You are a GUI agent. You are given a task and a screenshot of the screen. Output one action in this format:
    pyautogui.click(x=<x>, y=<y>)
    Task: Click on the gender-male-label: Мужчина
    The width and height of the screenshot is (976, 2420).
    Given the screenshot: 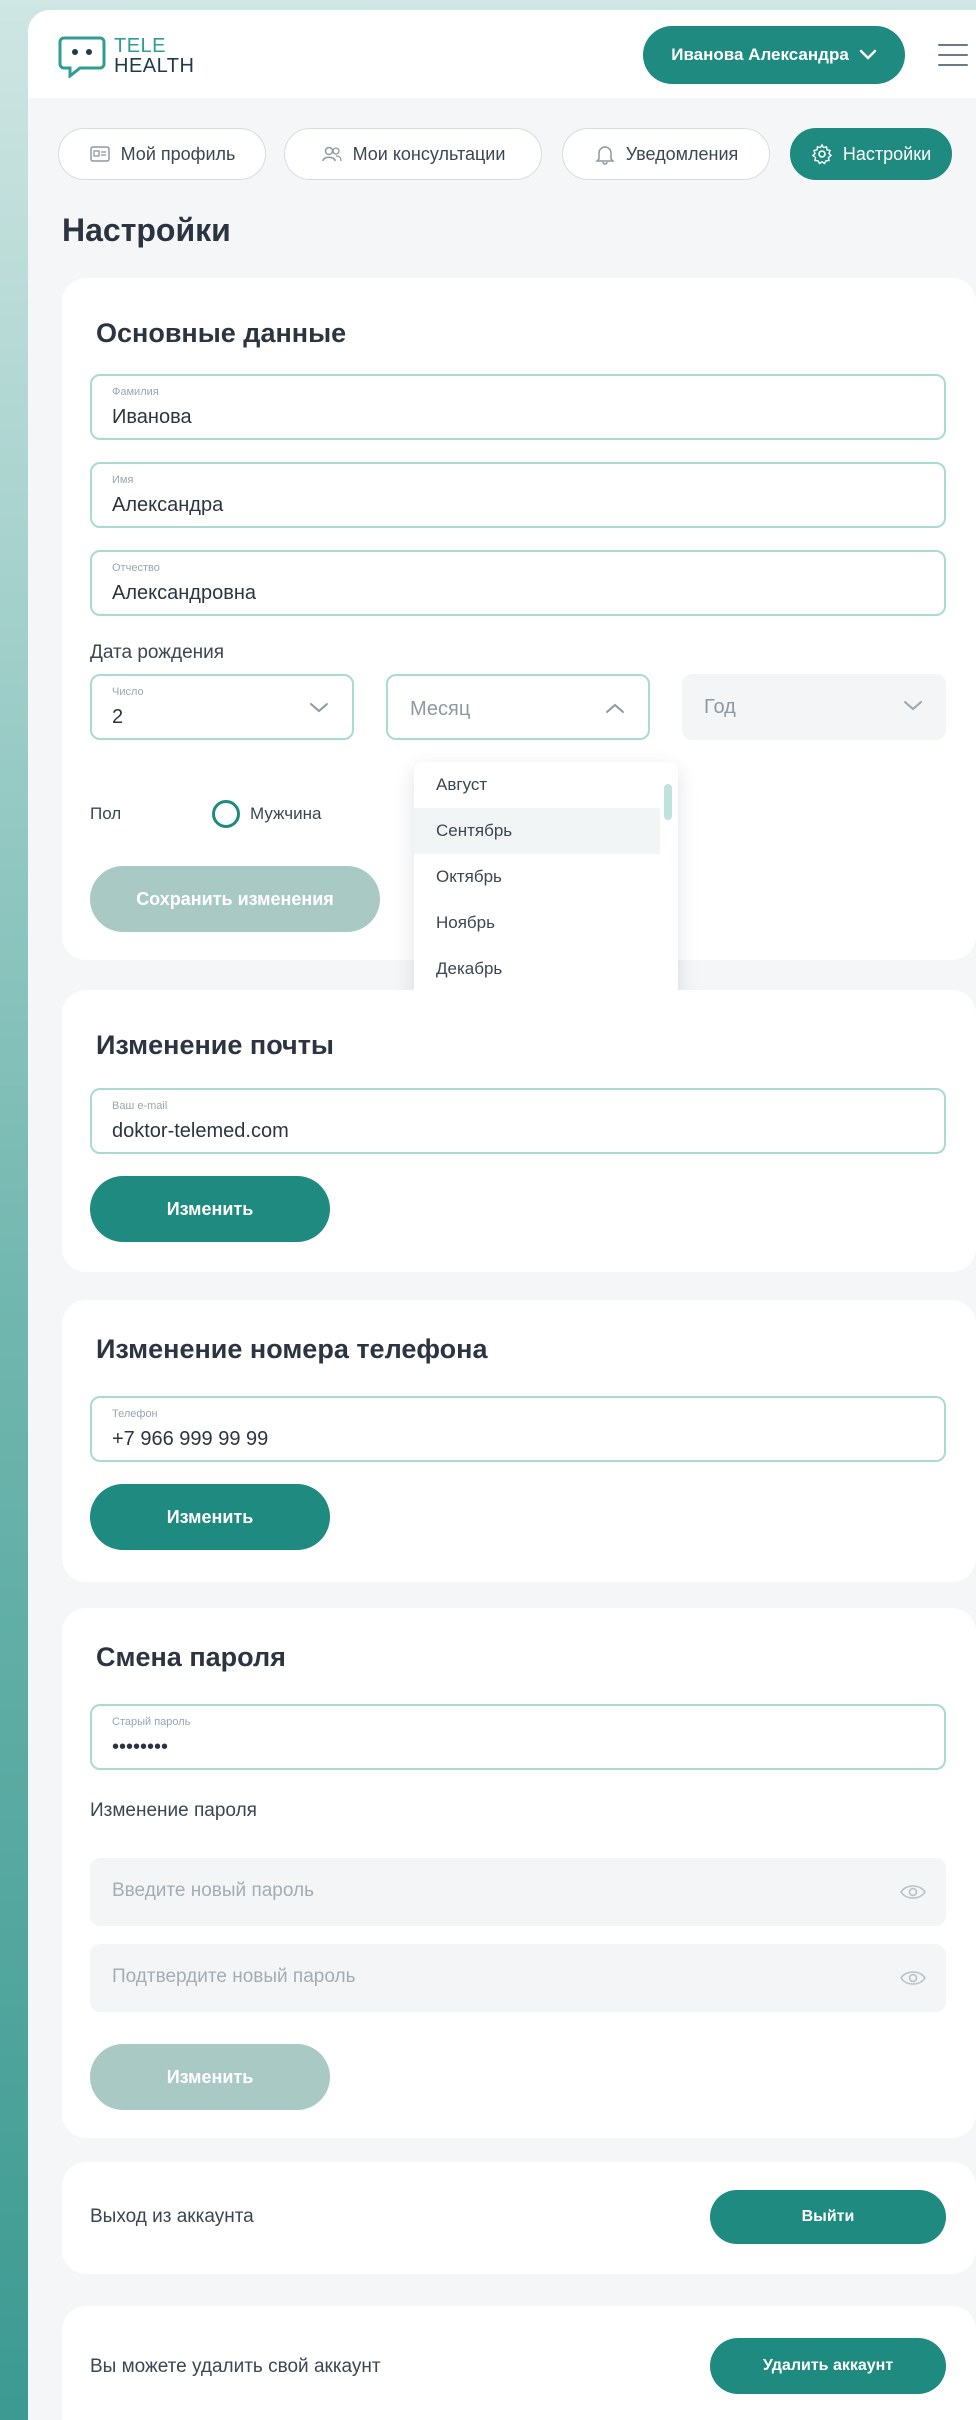 What is the action you would take?
    pyautogui.click(x=286, y=813)
    